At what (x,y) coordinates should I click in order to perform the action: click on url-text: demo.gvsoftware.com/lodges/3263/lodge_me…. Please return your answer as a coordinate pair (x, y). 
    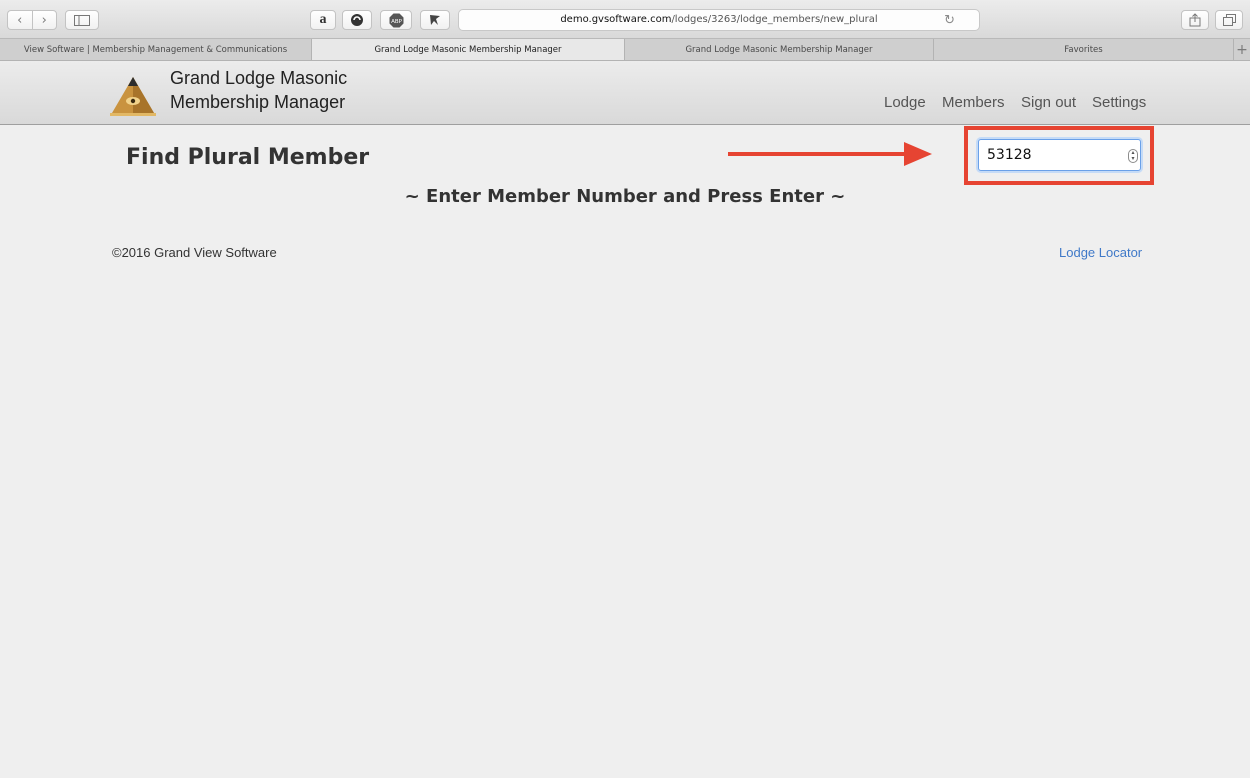
    Looking at the image, I should click on (719, 19).